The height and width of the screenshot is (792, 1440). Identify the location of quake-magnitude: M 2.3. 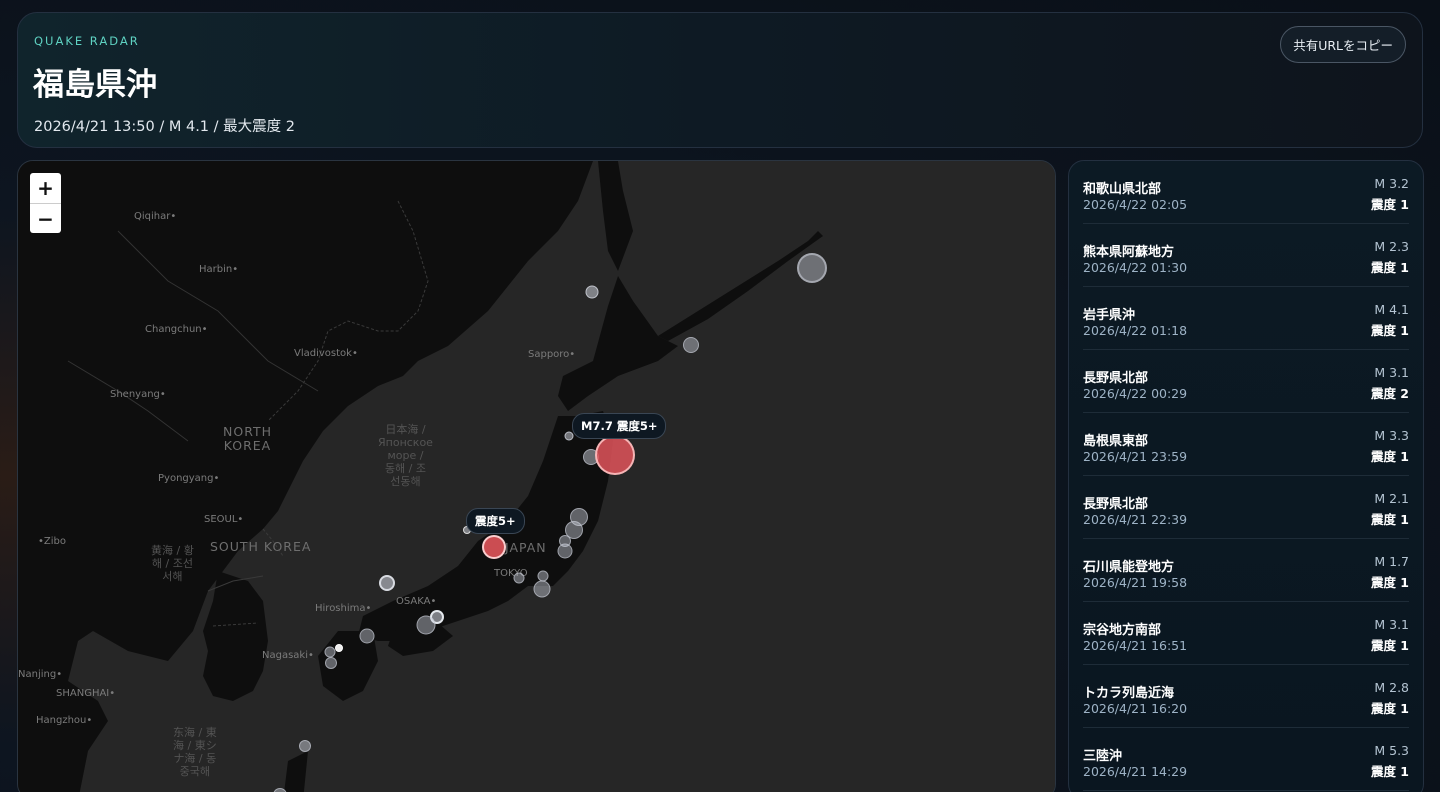
(1391, 246).